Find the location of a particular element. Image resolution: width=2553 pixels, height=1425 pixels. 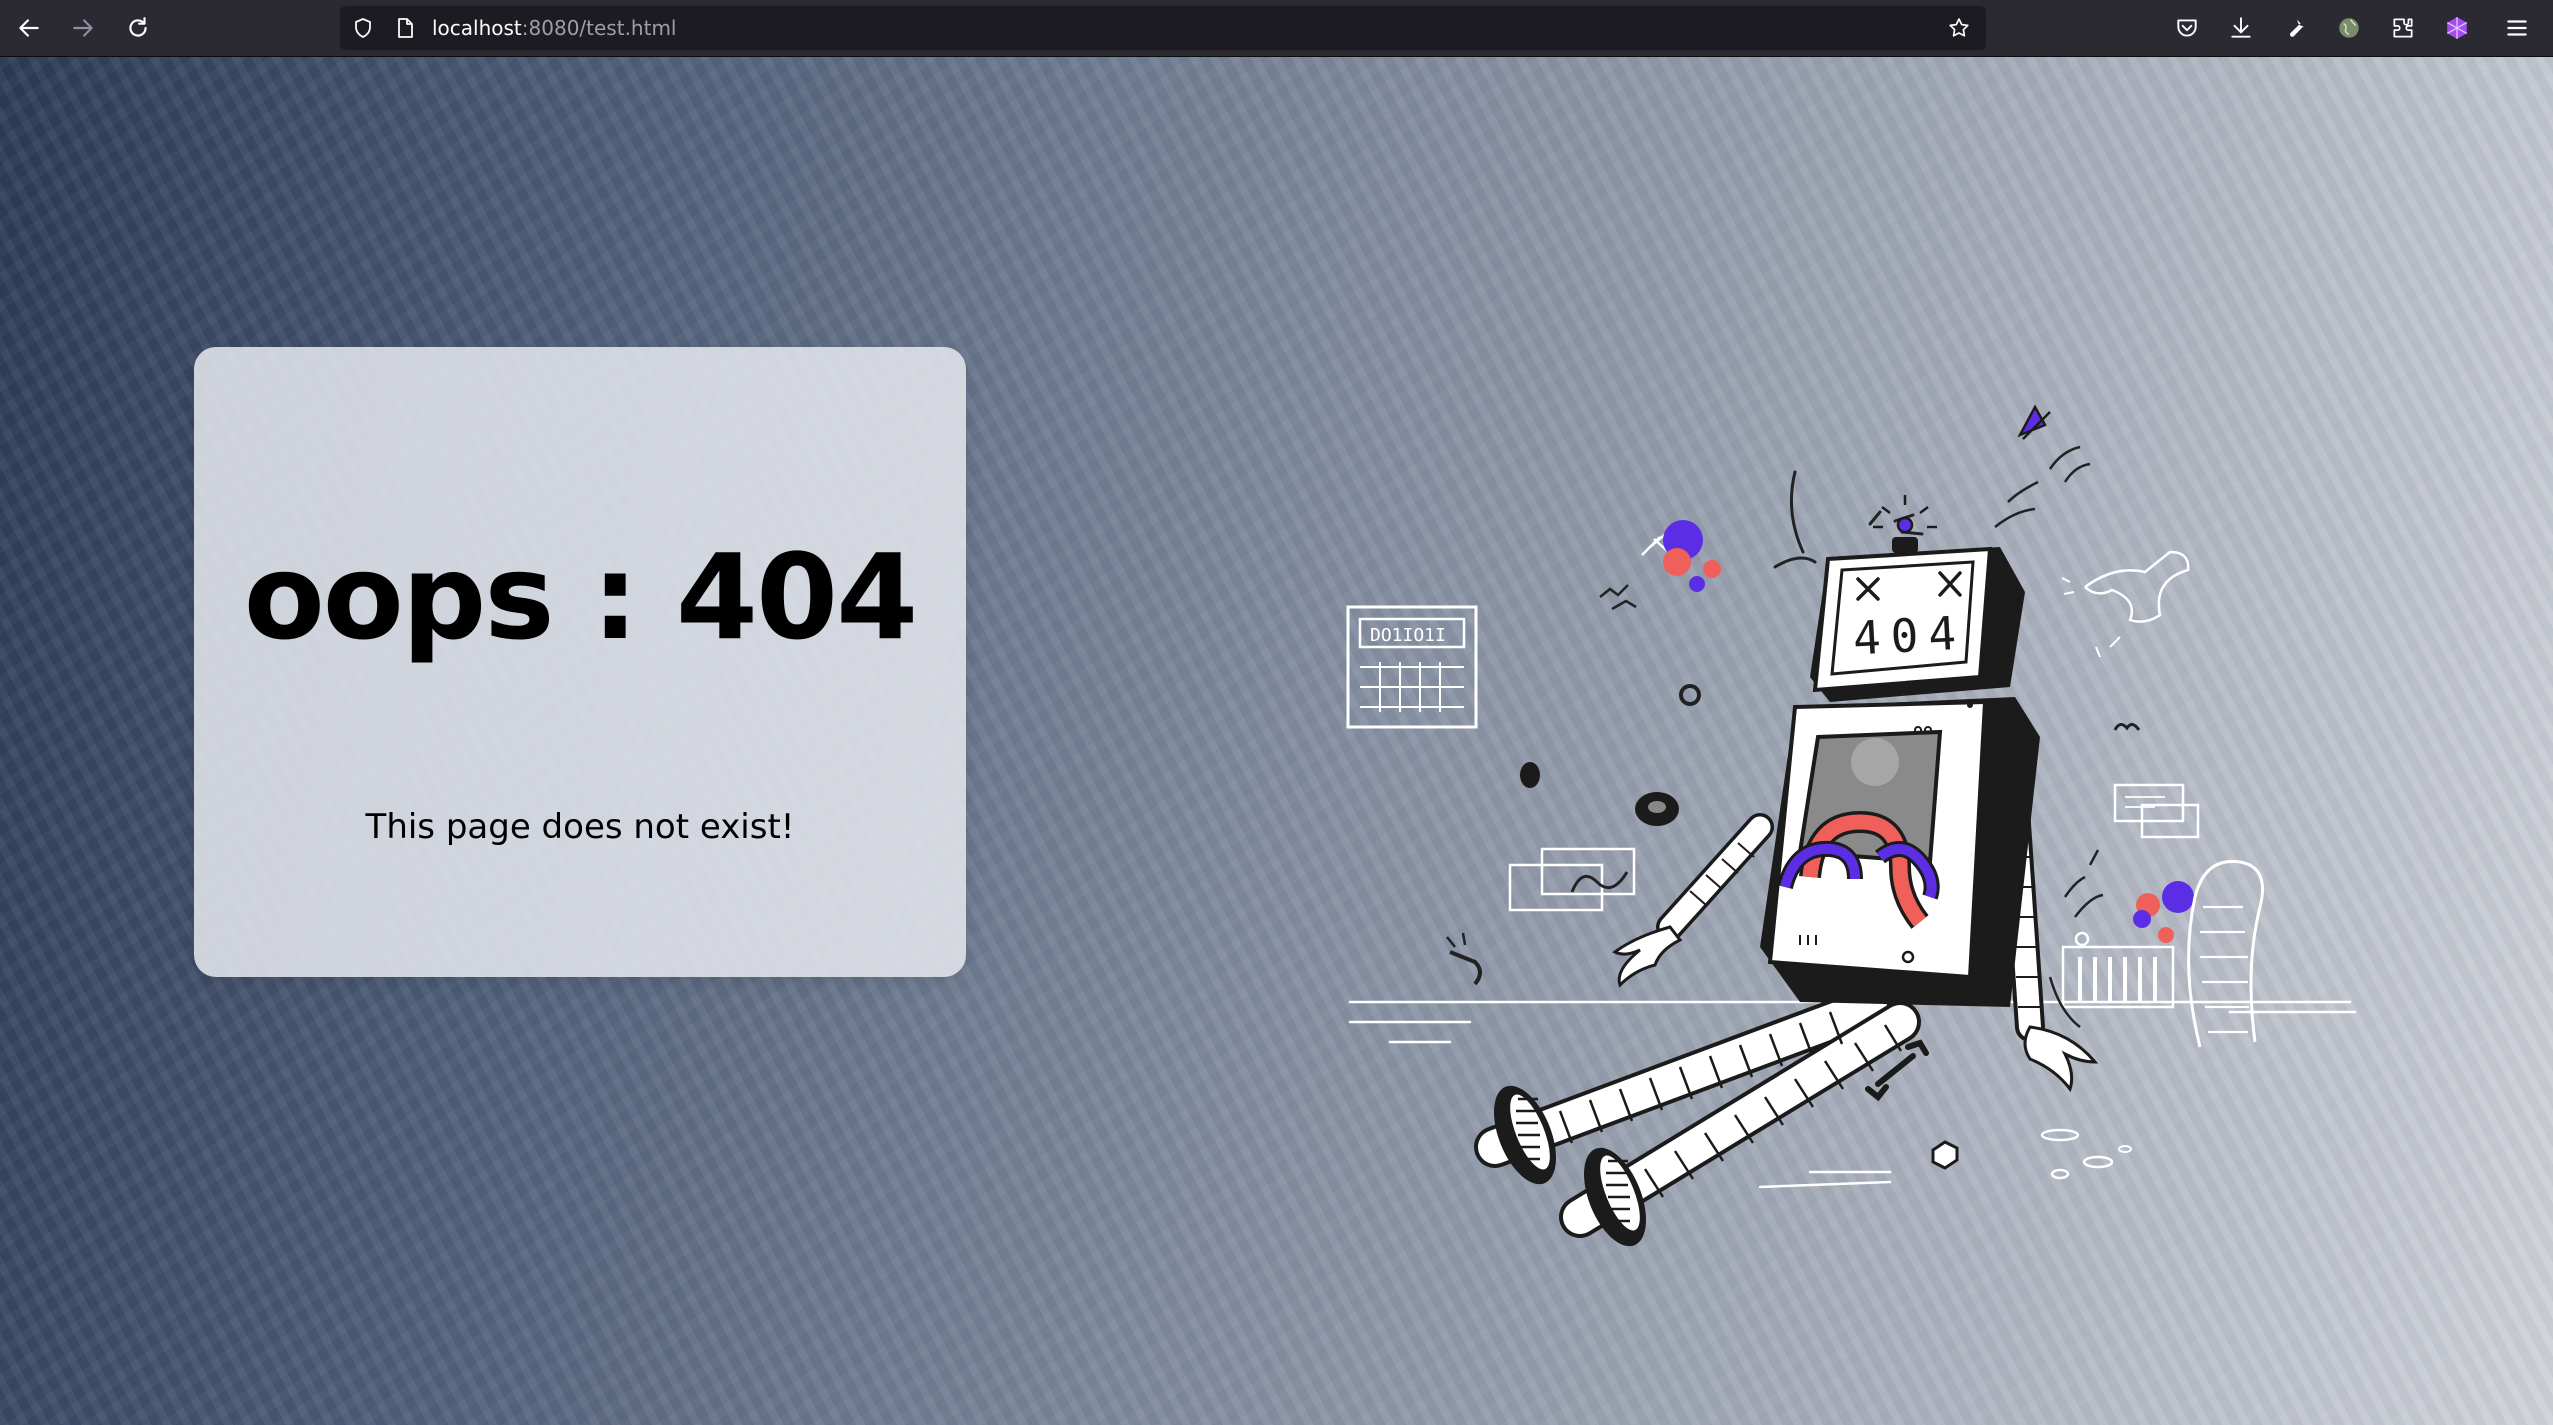

download-icon is located at coordinates (2241, 27).